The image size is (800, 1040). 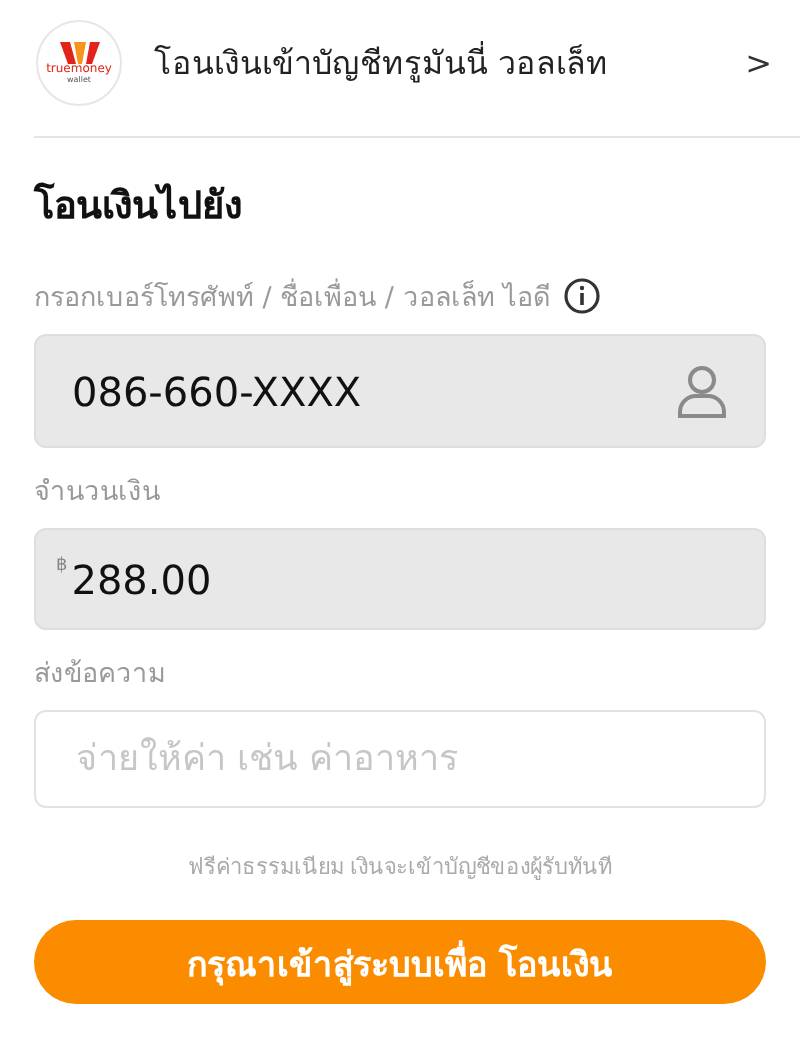 What do you see at coordinates (293, 297) in the screenshot?
I see `field-label: กรอกเบอร์โทรศัพท์ / ชื่อเพื่อน / วอลเล็ท ไอดี` at bounding box center [293, 297].